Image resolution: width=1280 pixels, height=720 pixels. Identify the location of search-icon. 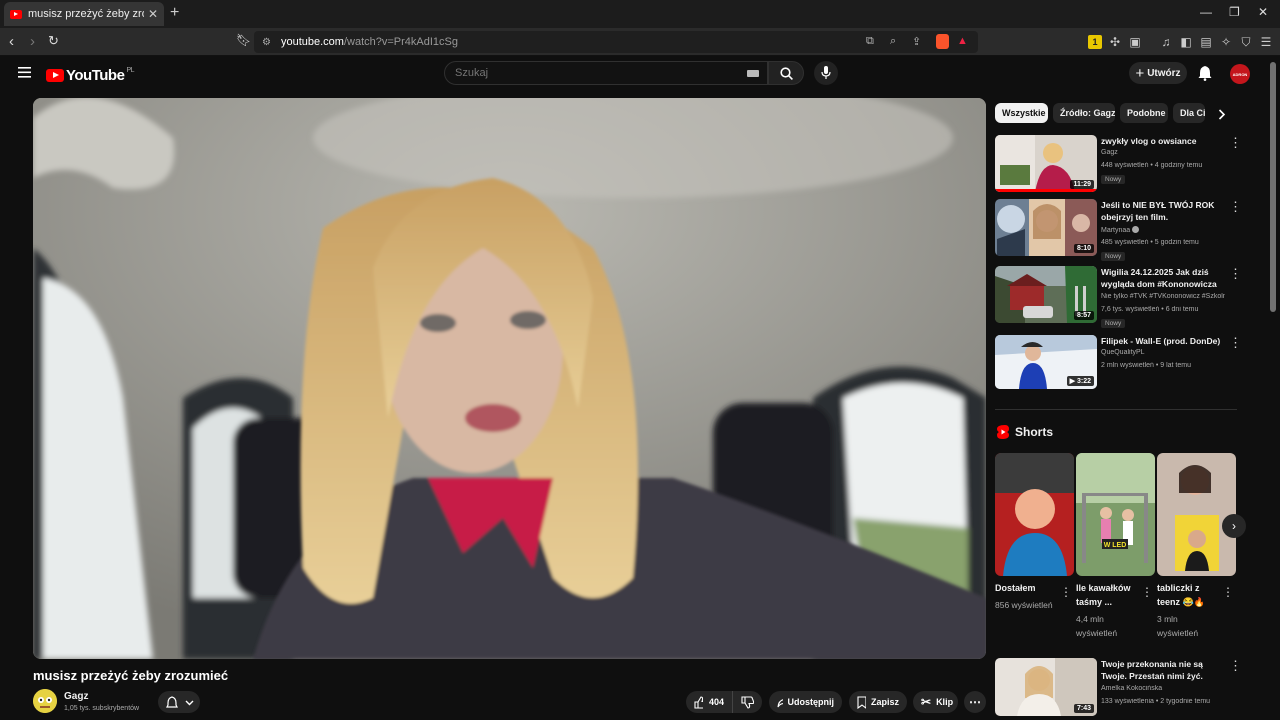
(786, 73).